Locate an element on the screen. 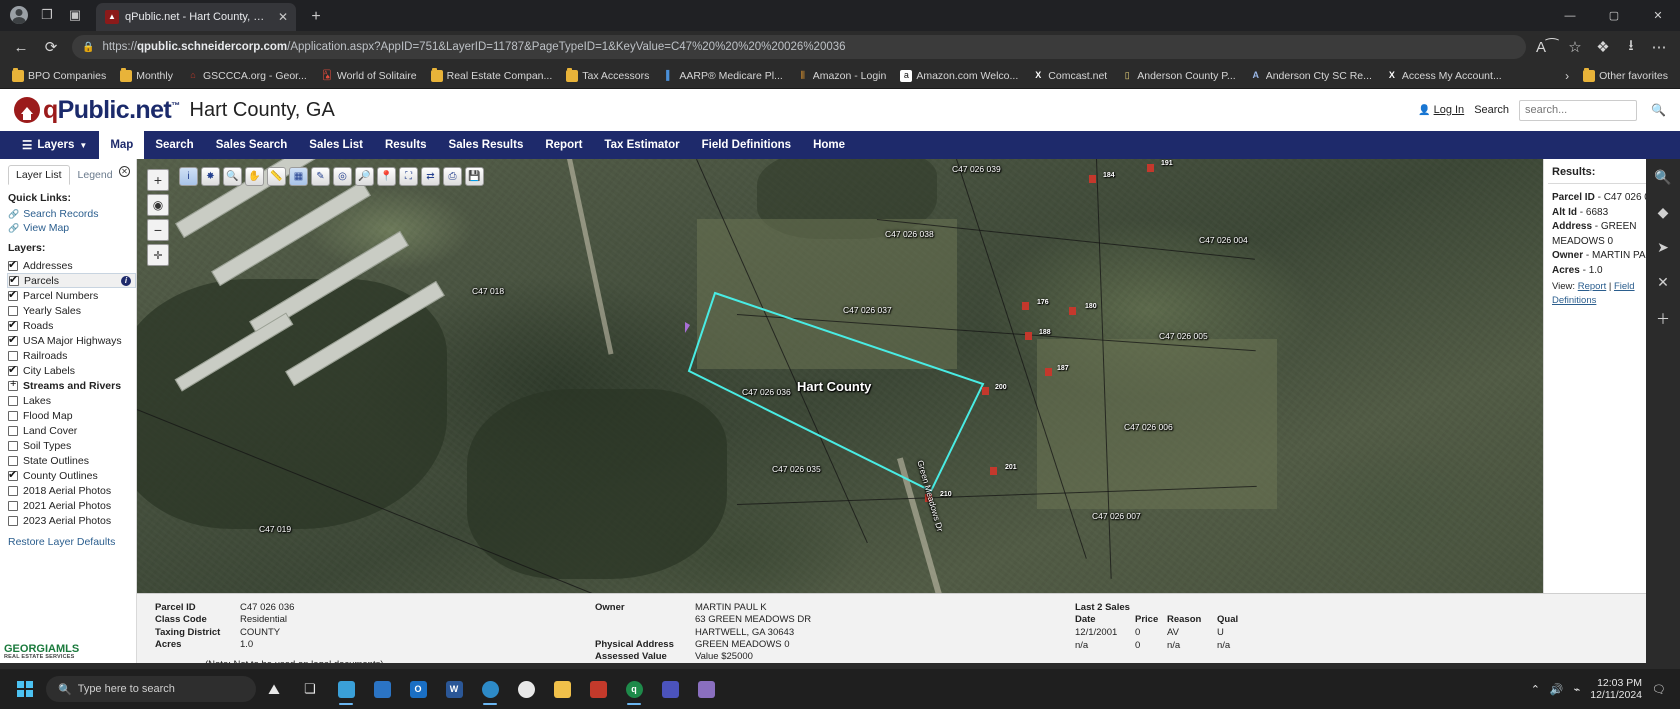 The image size is (1680, 709). teams-app-button is located at coordinates (670, 689).